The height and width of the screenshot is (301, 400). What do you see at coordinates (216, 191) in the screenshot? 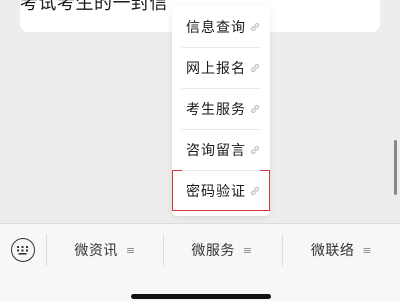
I see `menu-item-label: 密码验证` at bounding box center [216, 191].